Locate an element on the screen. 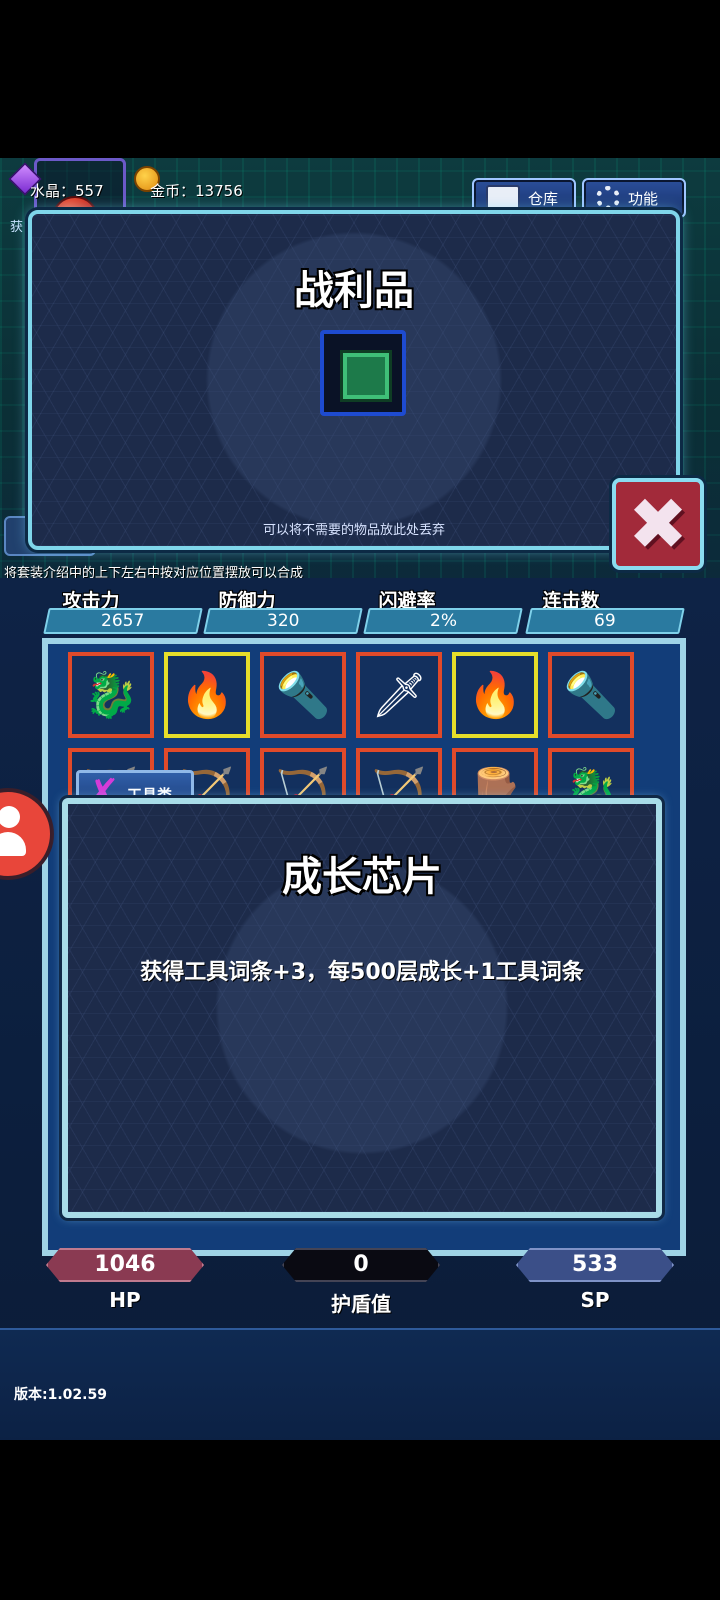 The width and height of the screenshot is (720, 1600). item-detail-title: 成长芯片 is located at coordinates (362, 877).